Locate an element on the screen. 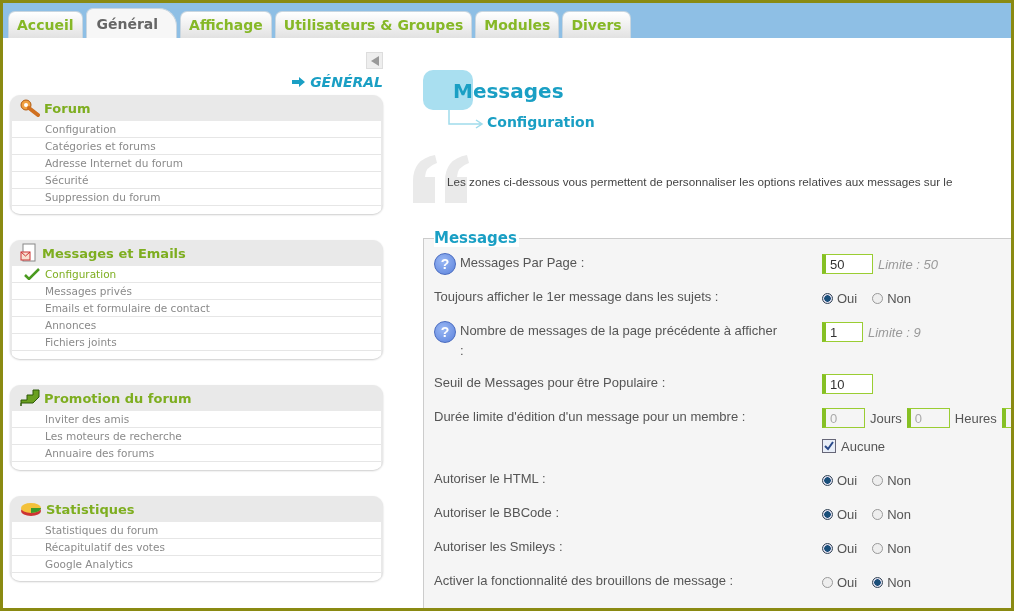  sidebar-link: Emails et formulaire de contact is located at coordinates (127, 308).